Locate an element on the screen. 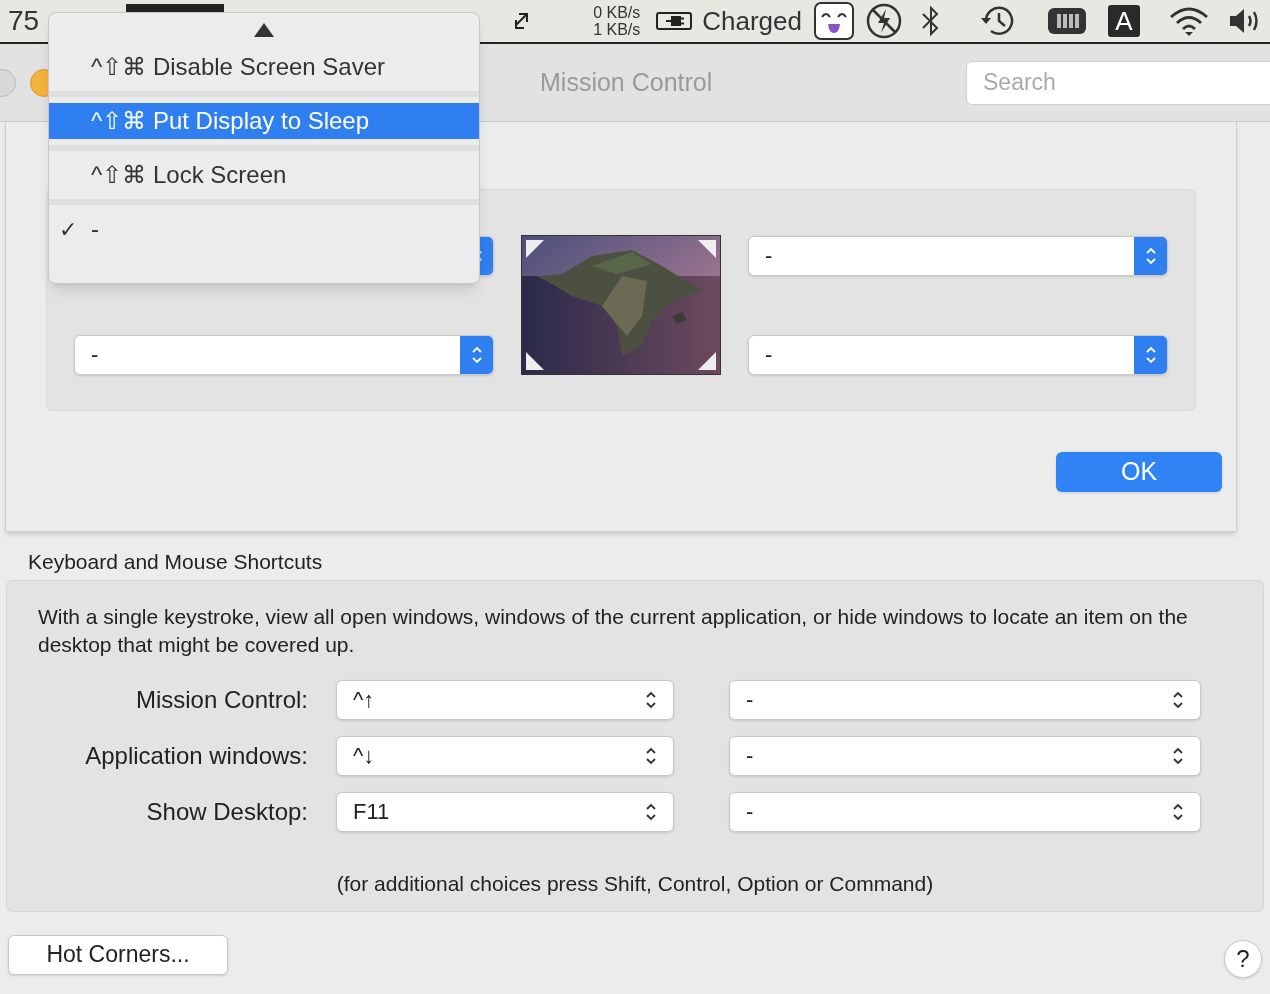  help-button: ? is located at coordinates (1243, 958).